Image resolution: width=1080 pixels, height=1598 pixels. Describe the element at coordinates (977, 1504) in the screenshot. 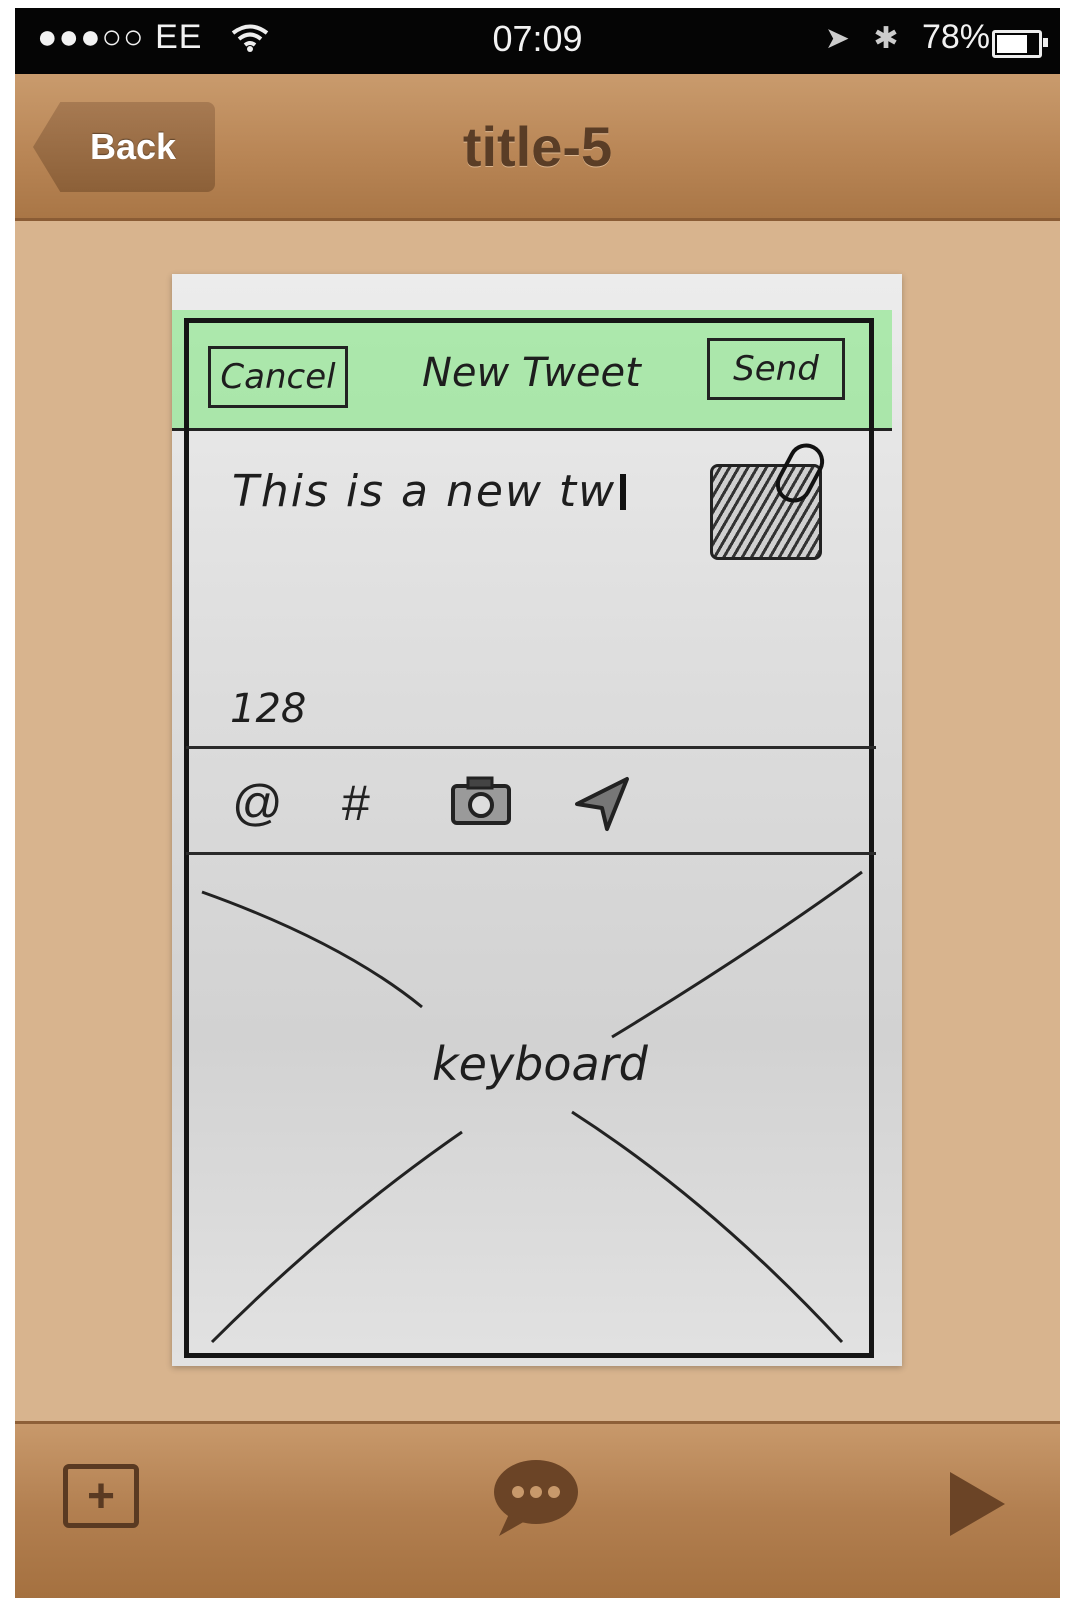

I see `play-icon` at that location.